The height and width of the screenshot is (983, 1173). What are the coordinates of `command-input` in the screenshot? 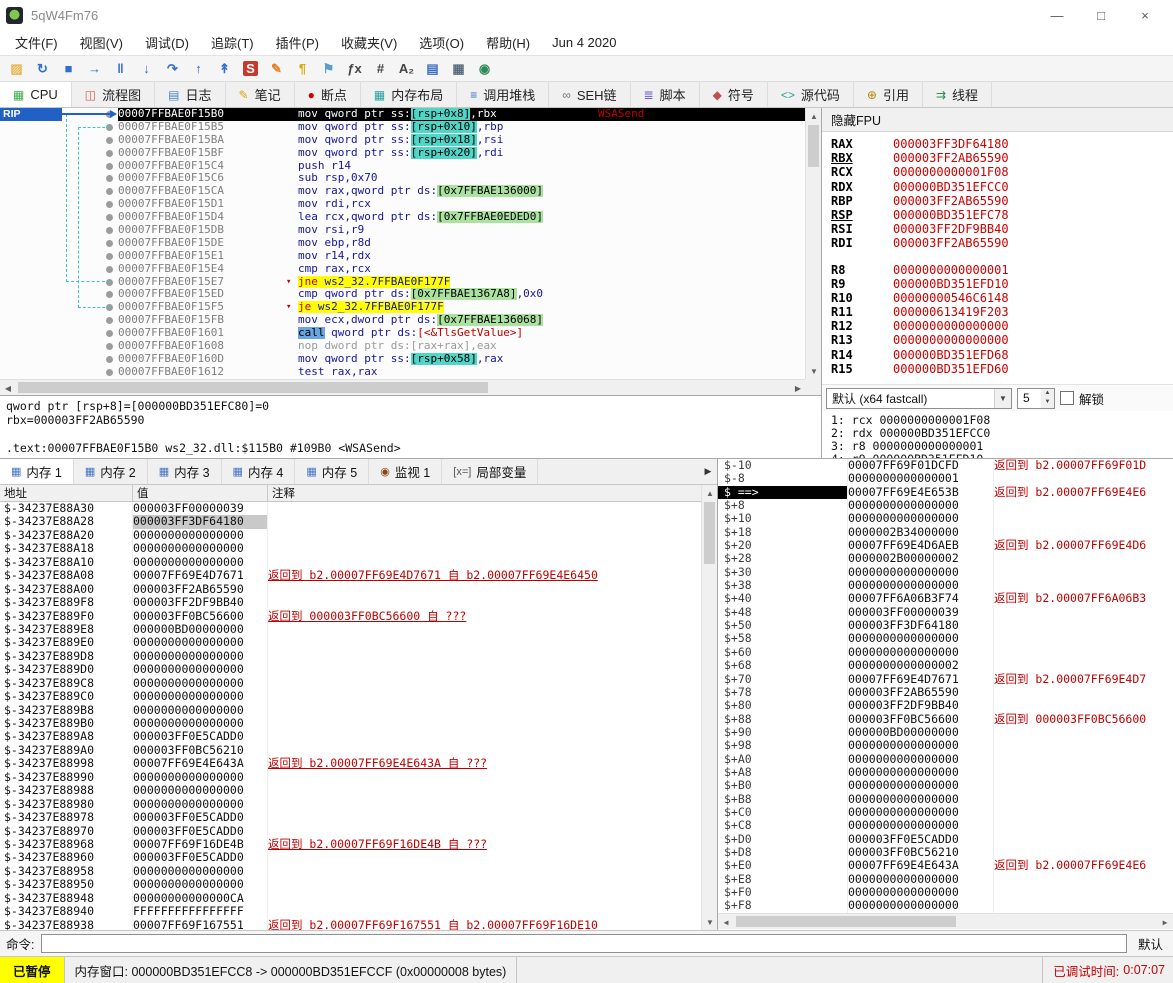 It's located at (584, 943).